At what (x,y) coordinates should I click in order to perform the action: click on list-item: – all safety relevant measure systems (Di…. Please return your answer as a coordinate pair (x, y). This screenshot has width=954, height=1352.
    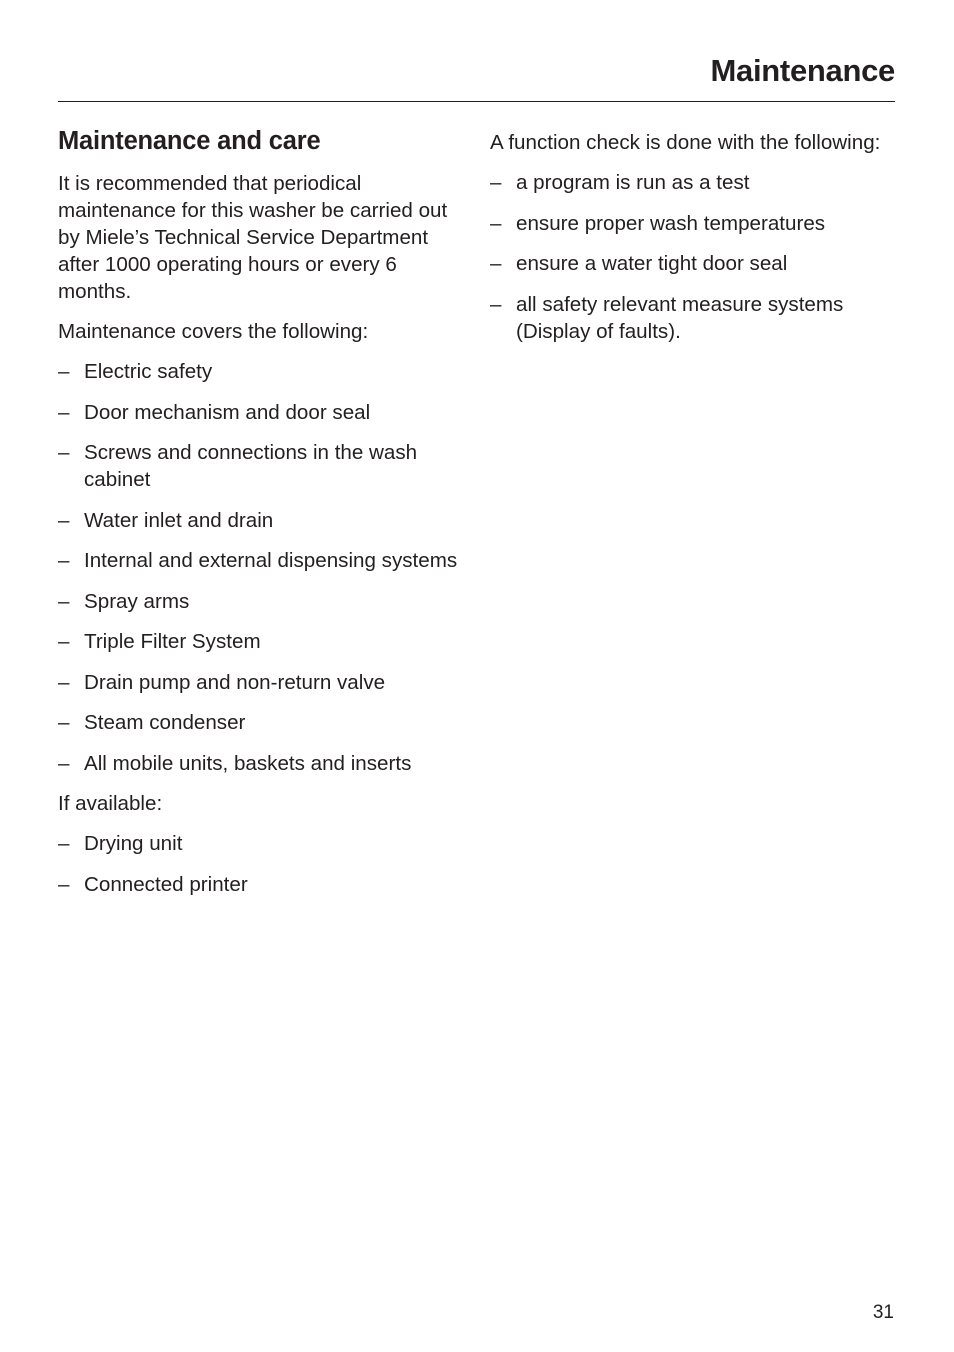
    Looking at the image, I should click on (667, 317).